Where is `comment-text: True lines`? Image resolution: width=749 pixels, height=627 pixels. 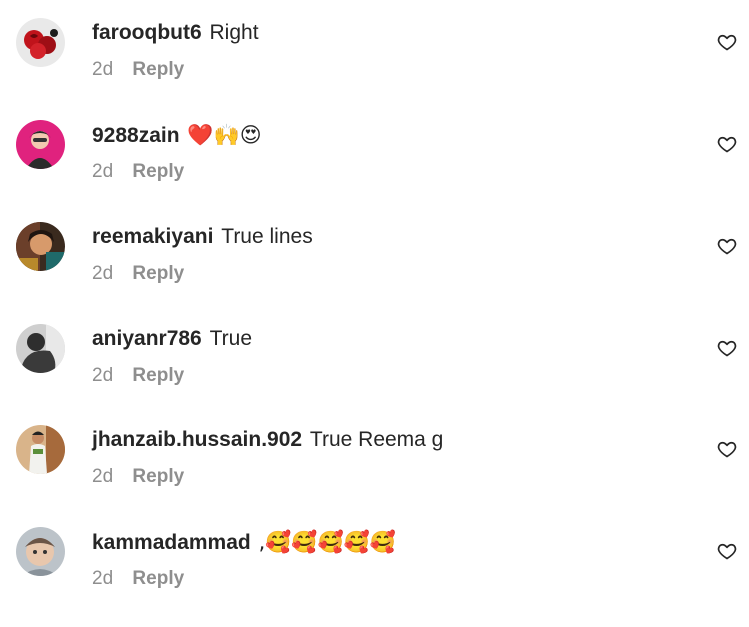
comment-text: True lines is located at coordinates (267, 236).